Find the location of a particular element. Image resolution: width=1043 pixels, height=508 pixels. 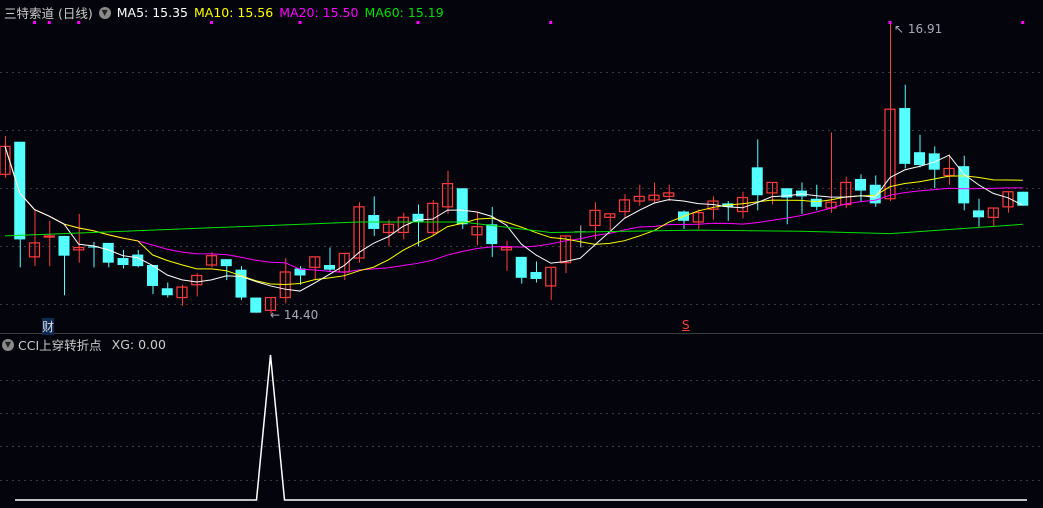

indicator-header: ▼ CCI上穿转折点 XG: 0.00 is located at coordinates (84, 344).